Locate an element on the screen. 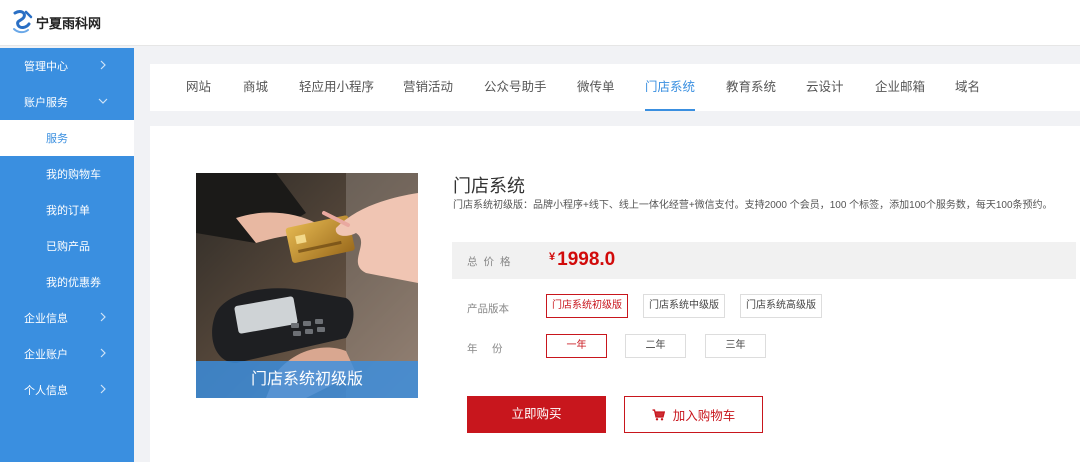 The height and width of the screenshot is (462, 1080). product-image-caption: 门店系统初级版 is located at coordinates (307, 379).